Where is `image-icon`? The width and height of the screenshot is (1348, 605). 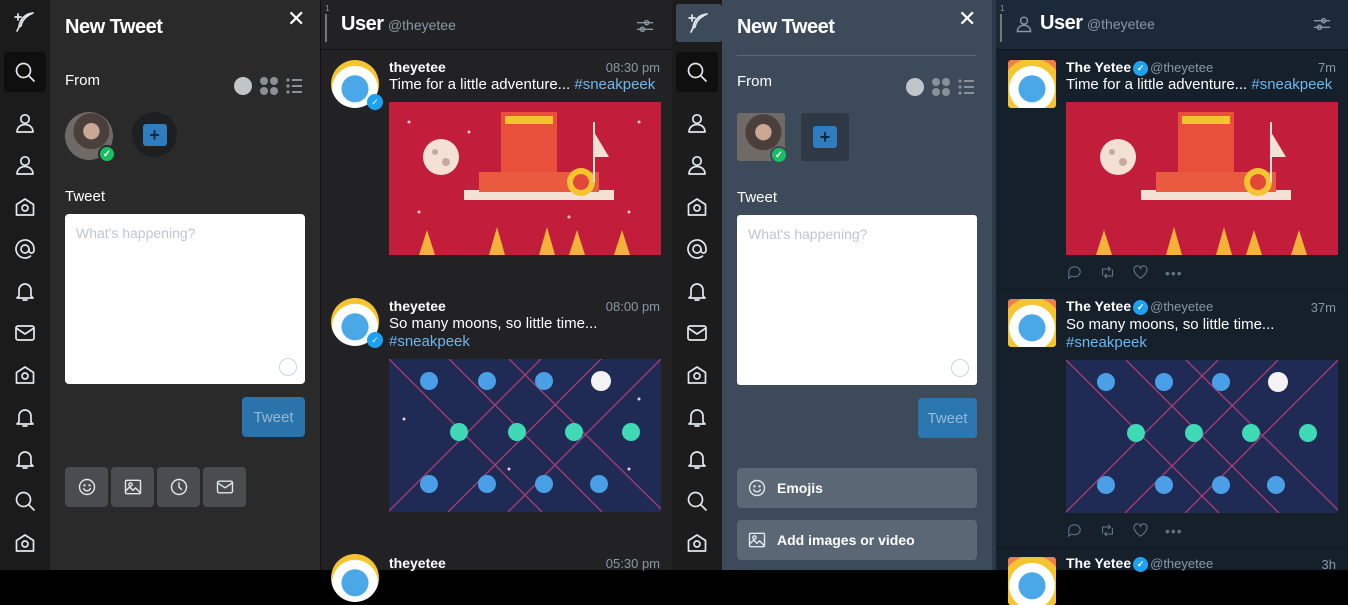
image-icon is located at coordinates (133, 487).